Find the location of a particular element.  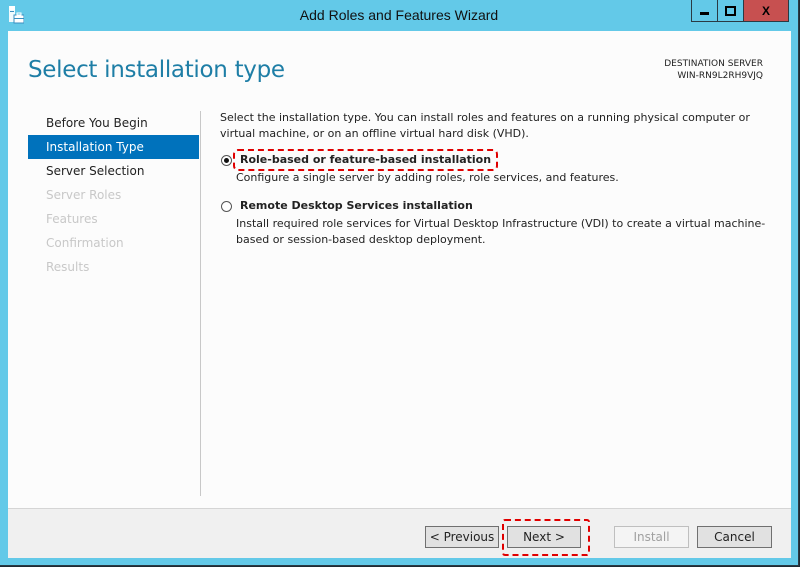

maximize-button is located at coordinates (731, 10).